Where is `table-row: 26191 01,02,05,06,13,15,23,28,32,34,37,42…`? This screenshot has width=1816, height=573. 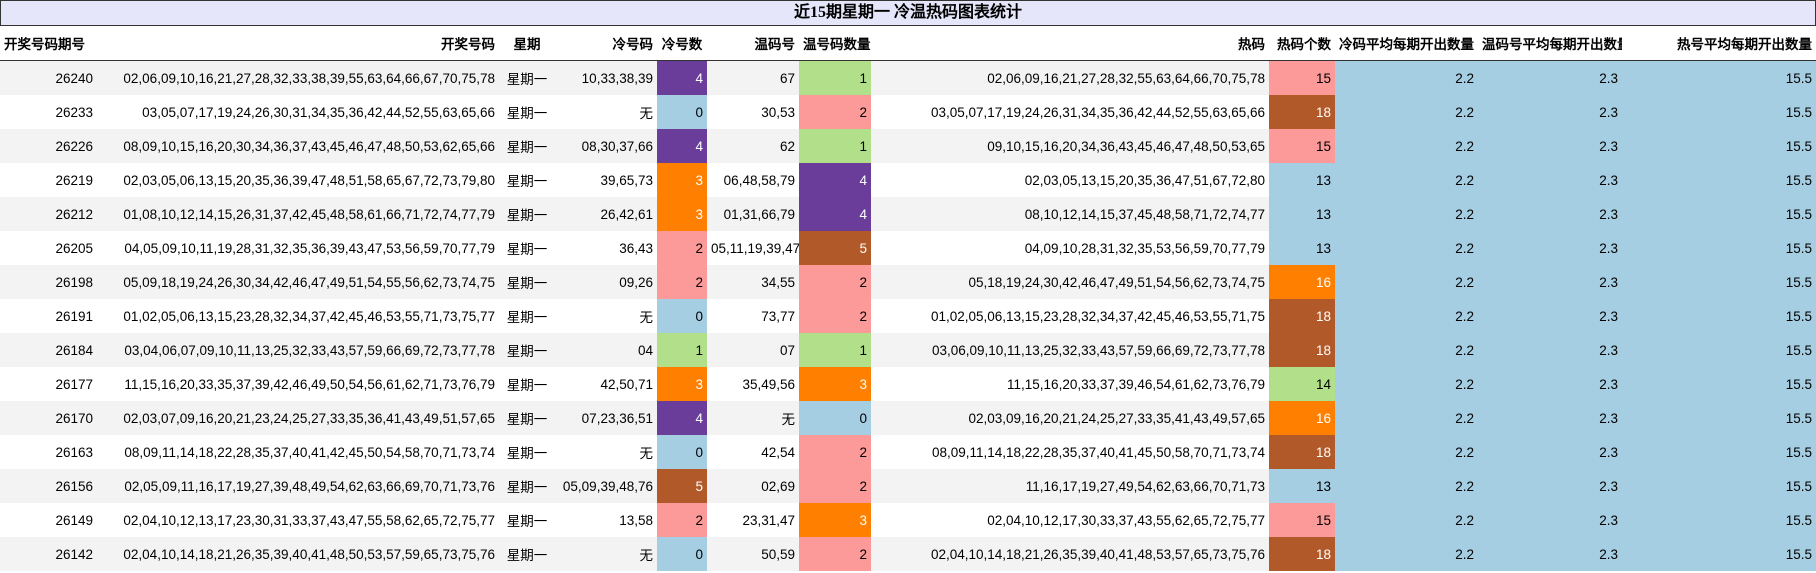 table-row: 26191 01,02,05,06,13,15,23,28,32,34,37,42… is located at coordinates (908, 316).